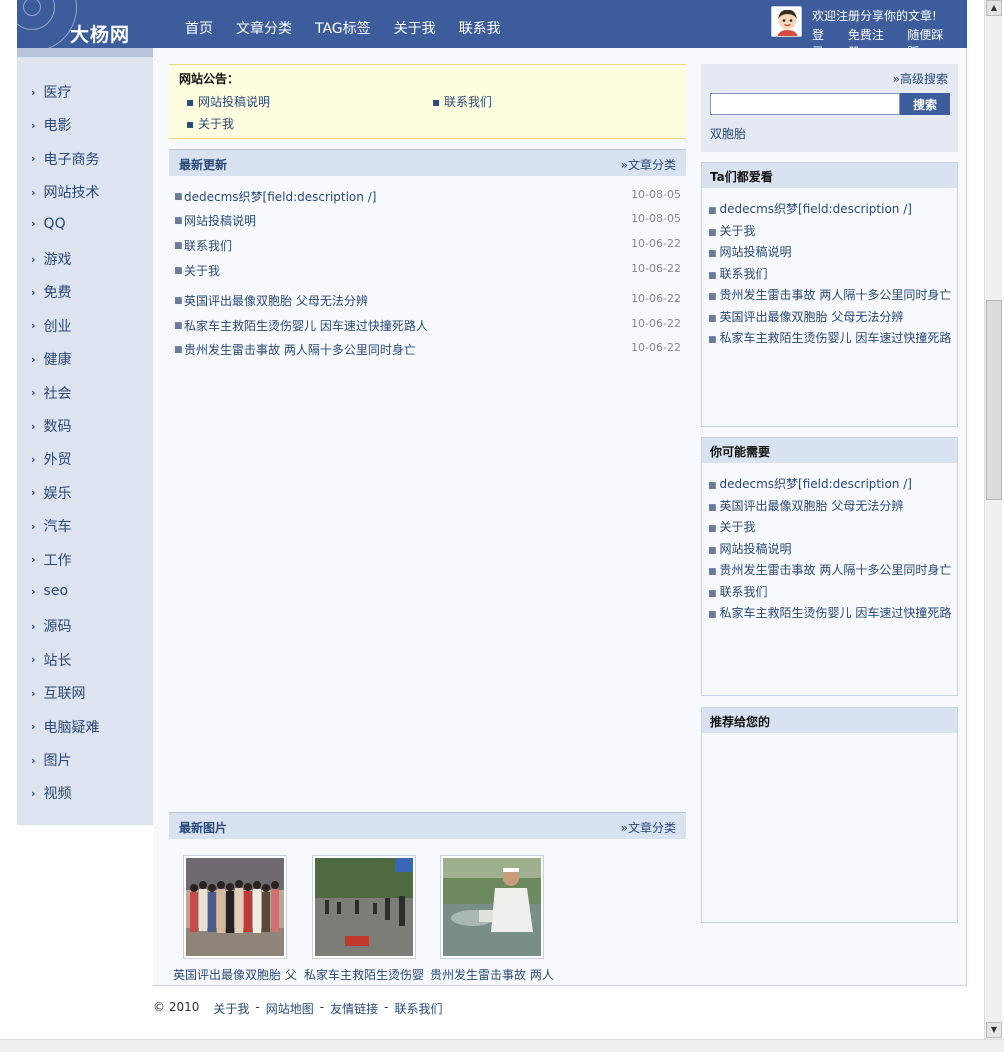 The width and height of the screenshot is (1004, 1052). I want to click on notice-link-about: ▪ 关于我, so click(210, 123).